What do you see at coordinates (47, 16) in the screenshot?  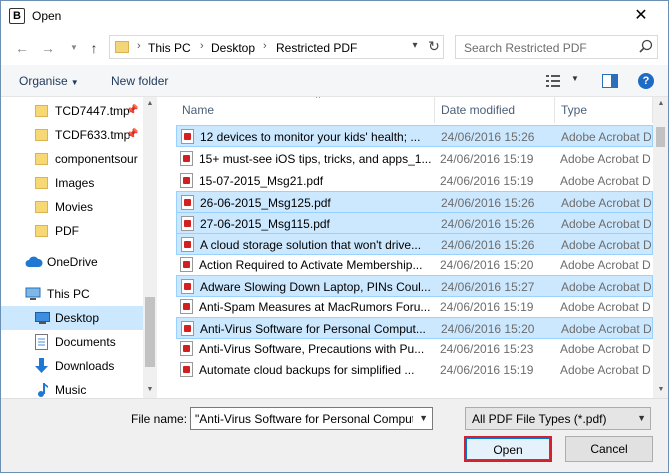 I see `window-title: Open` at bounding box center [47, 16].